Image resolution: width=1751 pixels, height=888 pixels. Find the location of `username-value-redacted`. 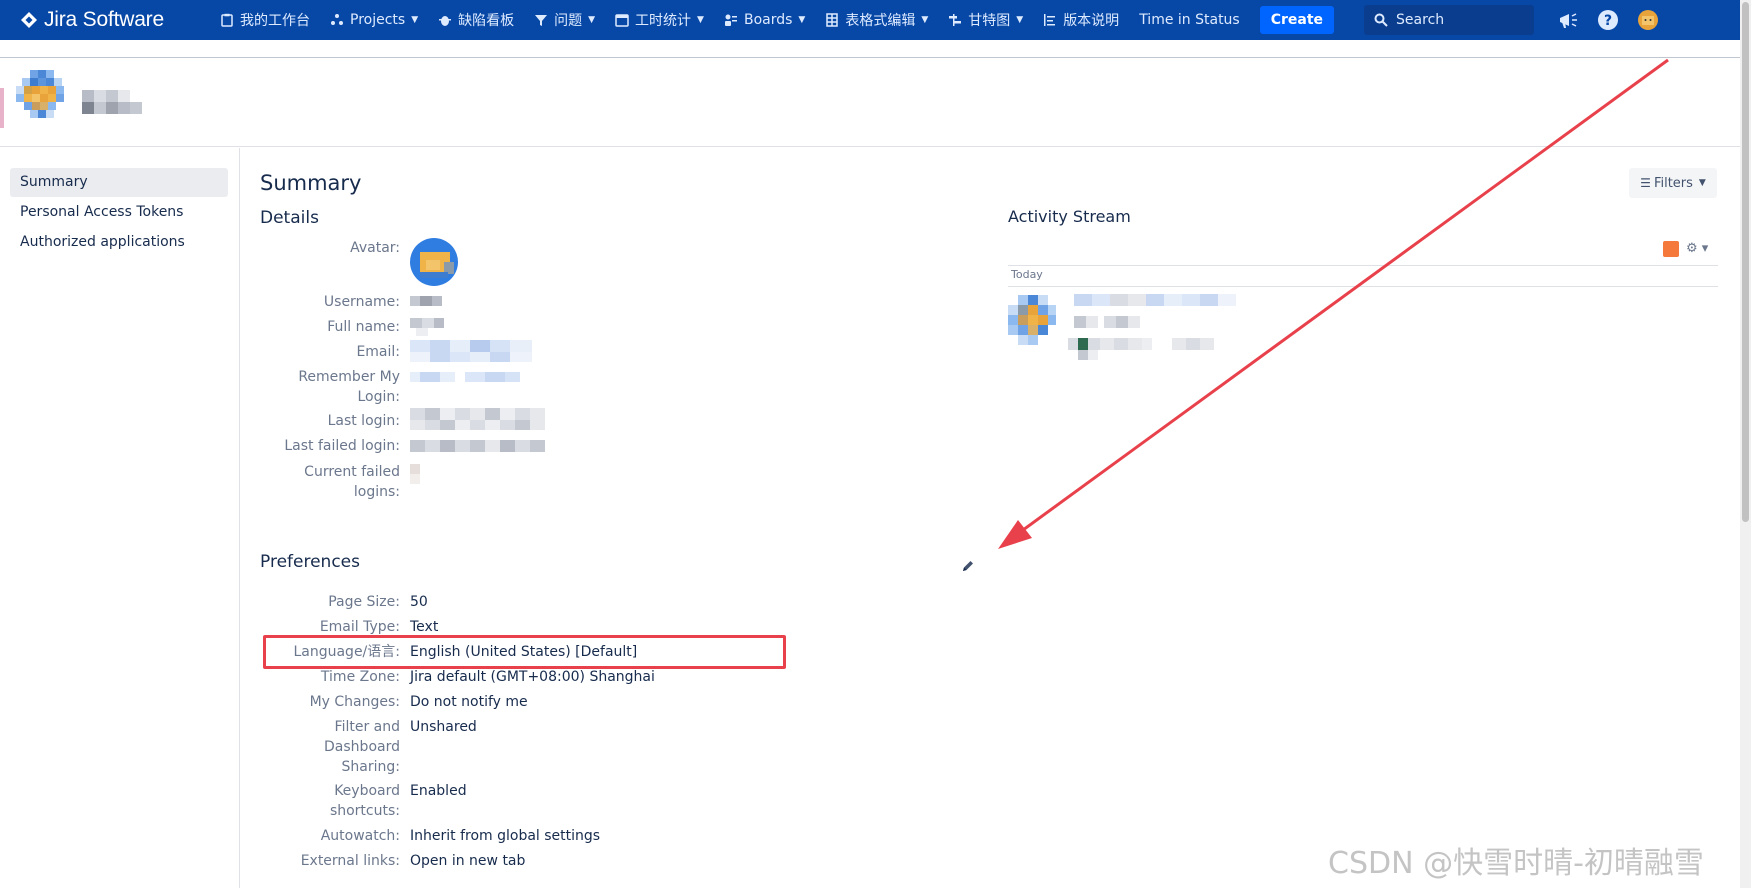

username-value-redacted is located at coordinates (426, 301).